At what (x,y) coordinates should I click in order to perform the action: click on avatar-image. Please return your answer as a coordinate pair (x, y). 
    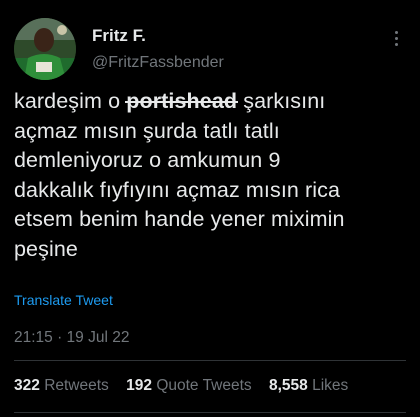
    Looking at the image, I should click on (45, 49).